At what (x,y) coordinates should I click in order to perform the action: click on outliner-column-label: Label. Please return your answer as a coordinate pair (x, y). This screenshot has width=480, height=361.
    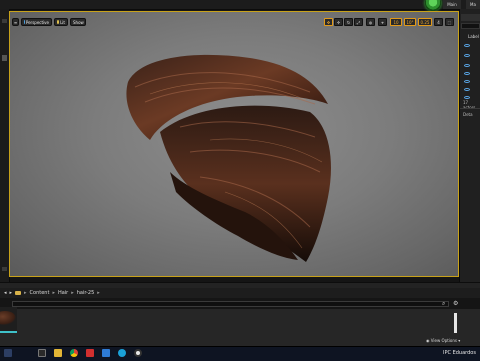
    Looking at the image, I should click on (473, 36).